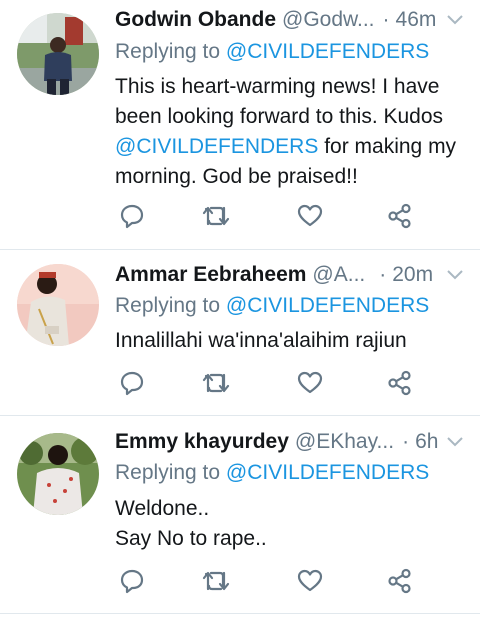 The height and width of the screenshot is (633, 480). What do you see at coordinates (162, 508) in the screenshot?
I see `tweet-text-line: Weldone..` at bounding box center [162, 508].